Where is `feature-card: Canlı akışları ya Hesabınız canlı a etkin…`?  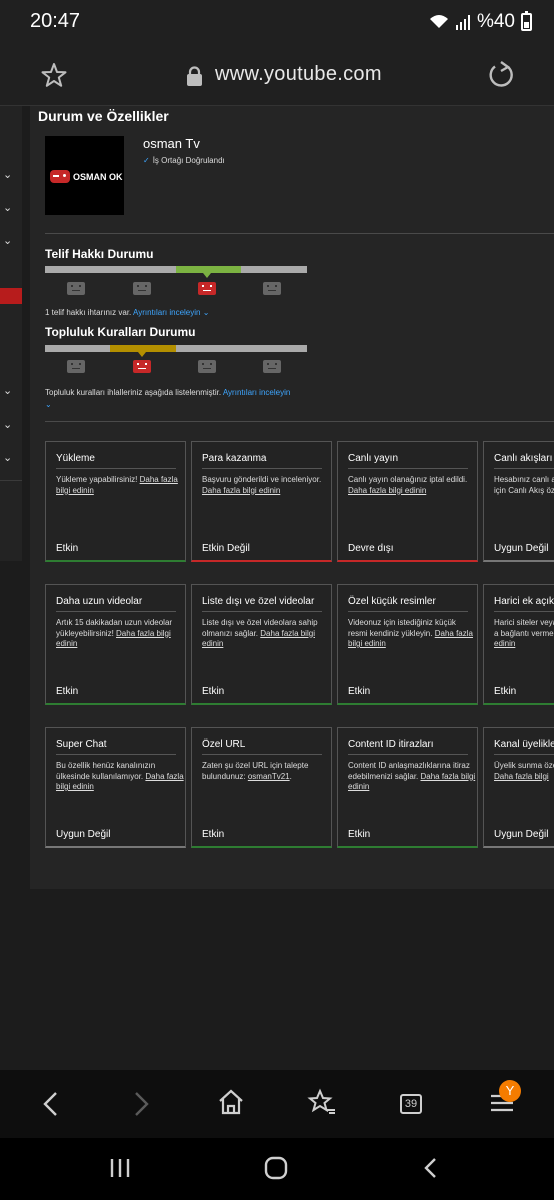 feature-card: Canlı akışları ya Hesabınız canlı a etkin… is located at coordinates (518, 501).